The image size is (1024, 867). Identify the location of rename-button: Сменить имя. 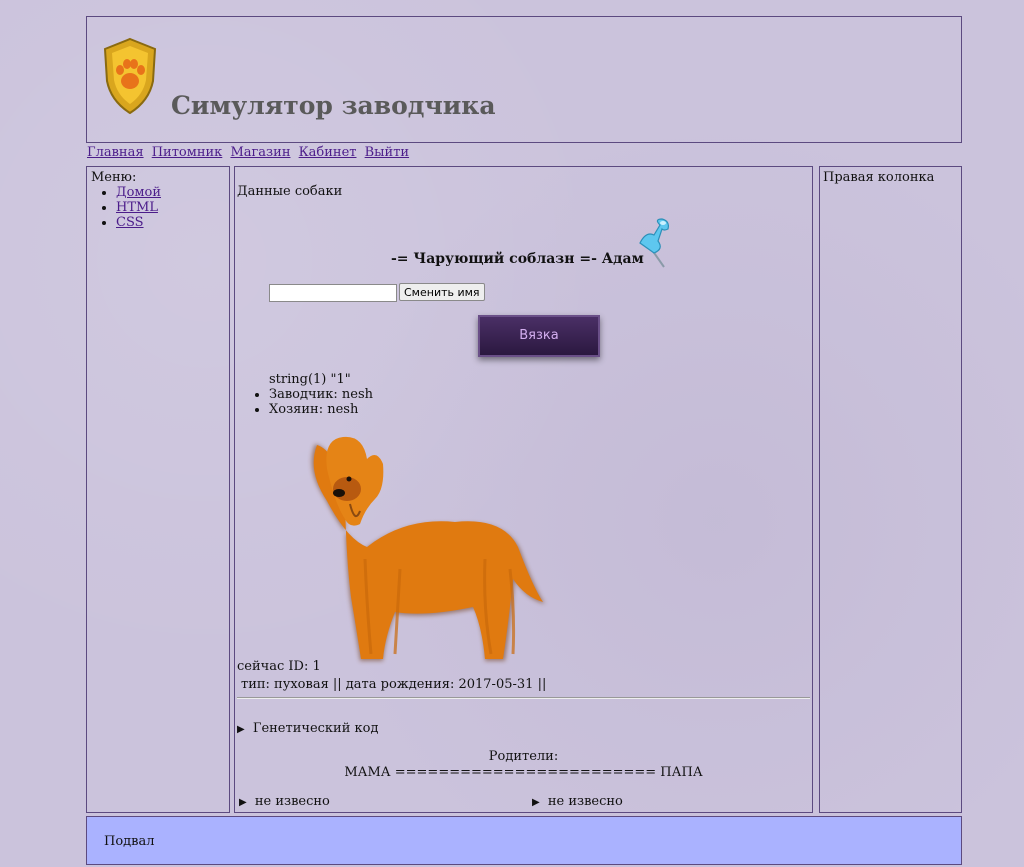
(442, 292).